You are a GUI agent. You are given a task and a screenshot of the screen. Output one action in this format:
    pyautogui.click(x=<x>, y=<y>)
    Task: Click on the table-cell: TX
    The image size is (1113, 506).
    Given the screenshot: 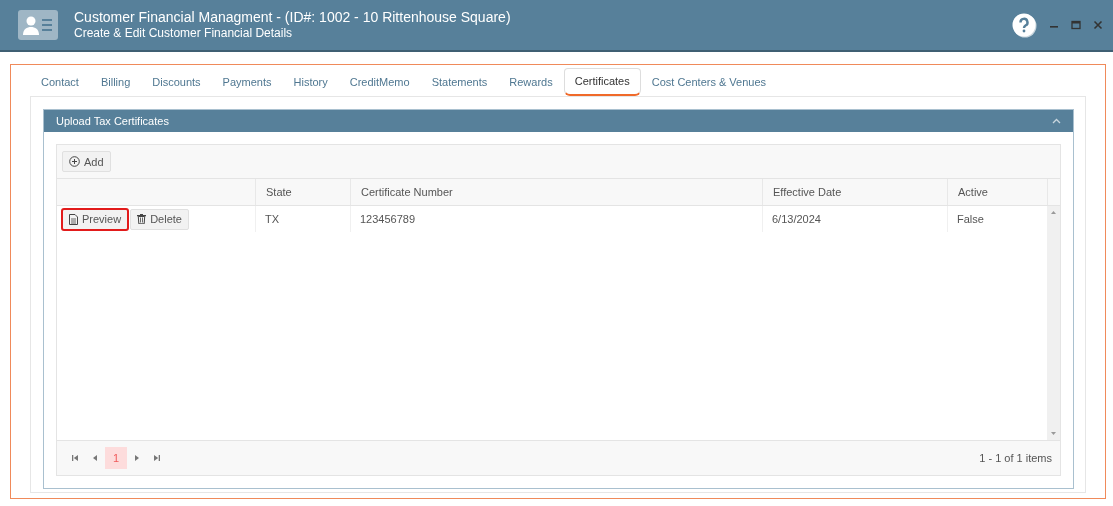 What is the action you would take?
    pyautogui.click(x=302, y=219)
    